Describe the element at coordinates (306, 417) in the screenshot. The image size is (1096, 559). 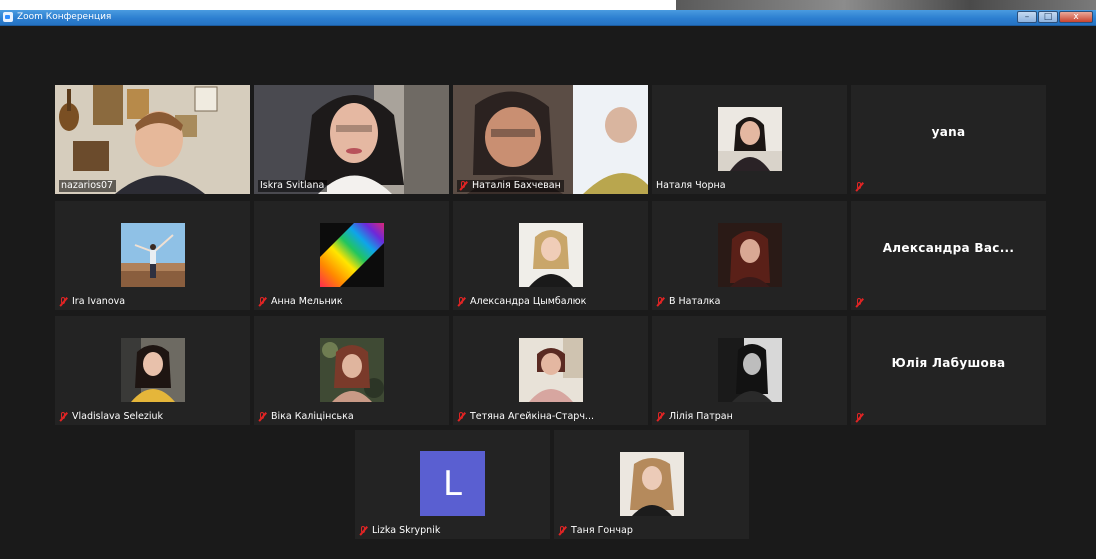
I see `participant-name: Віка Каліцінська` at that location.